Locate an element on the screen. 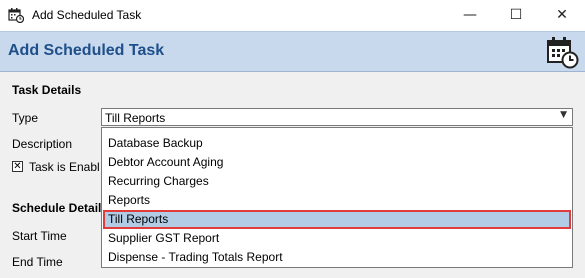 Image resolution: width=585 pixels, height=278 pixels. dropdown-option: Database Backup is located at coordinates (337, 143).